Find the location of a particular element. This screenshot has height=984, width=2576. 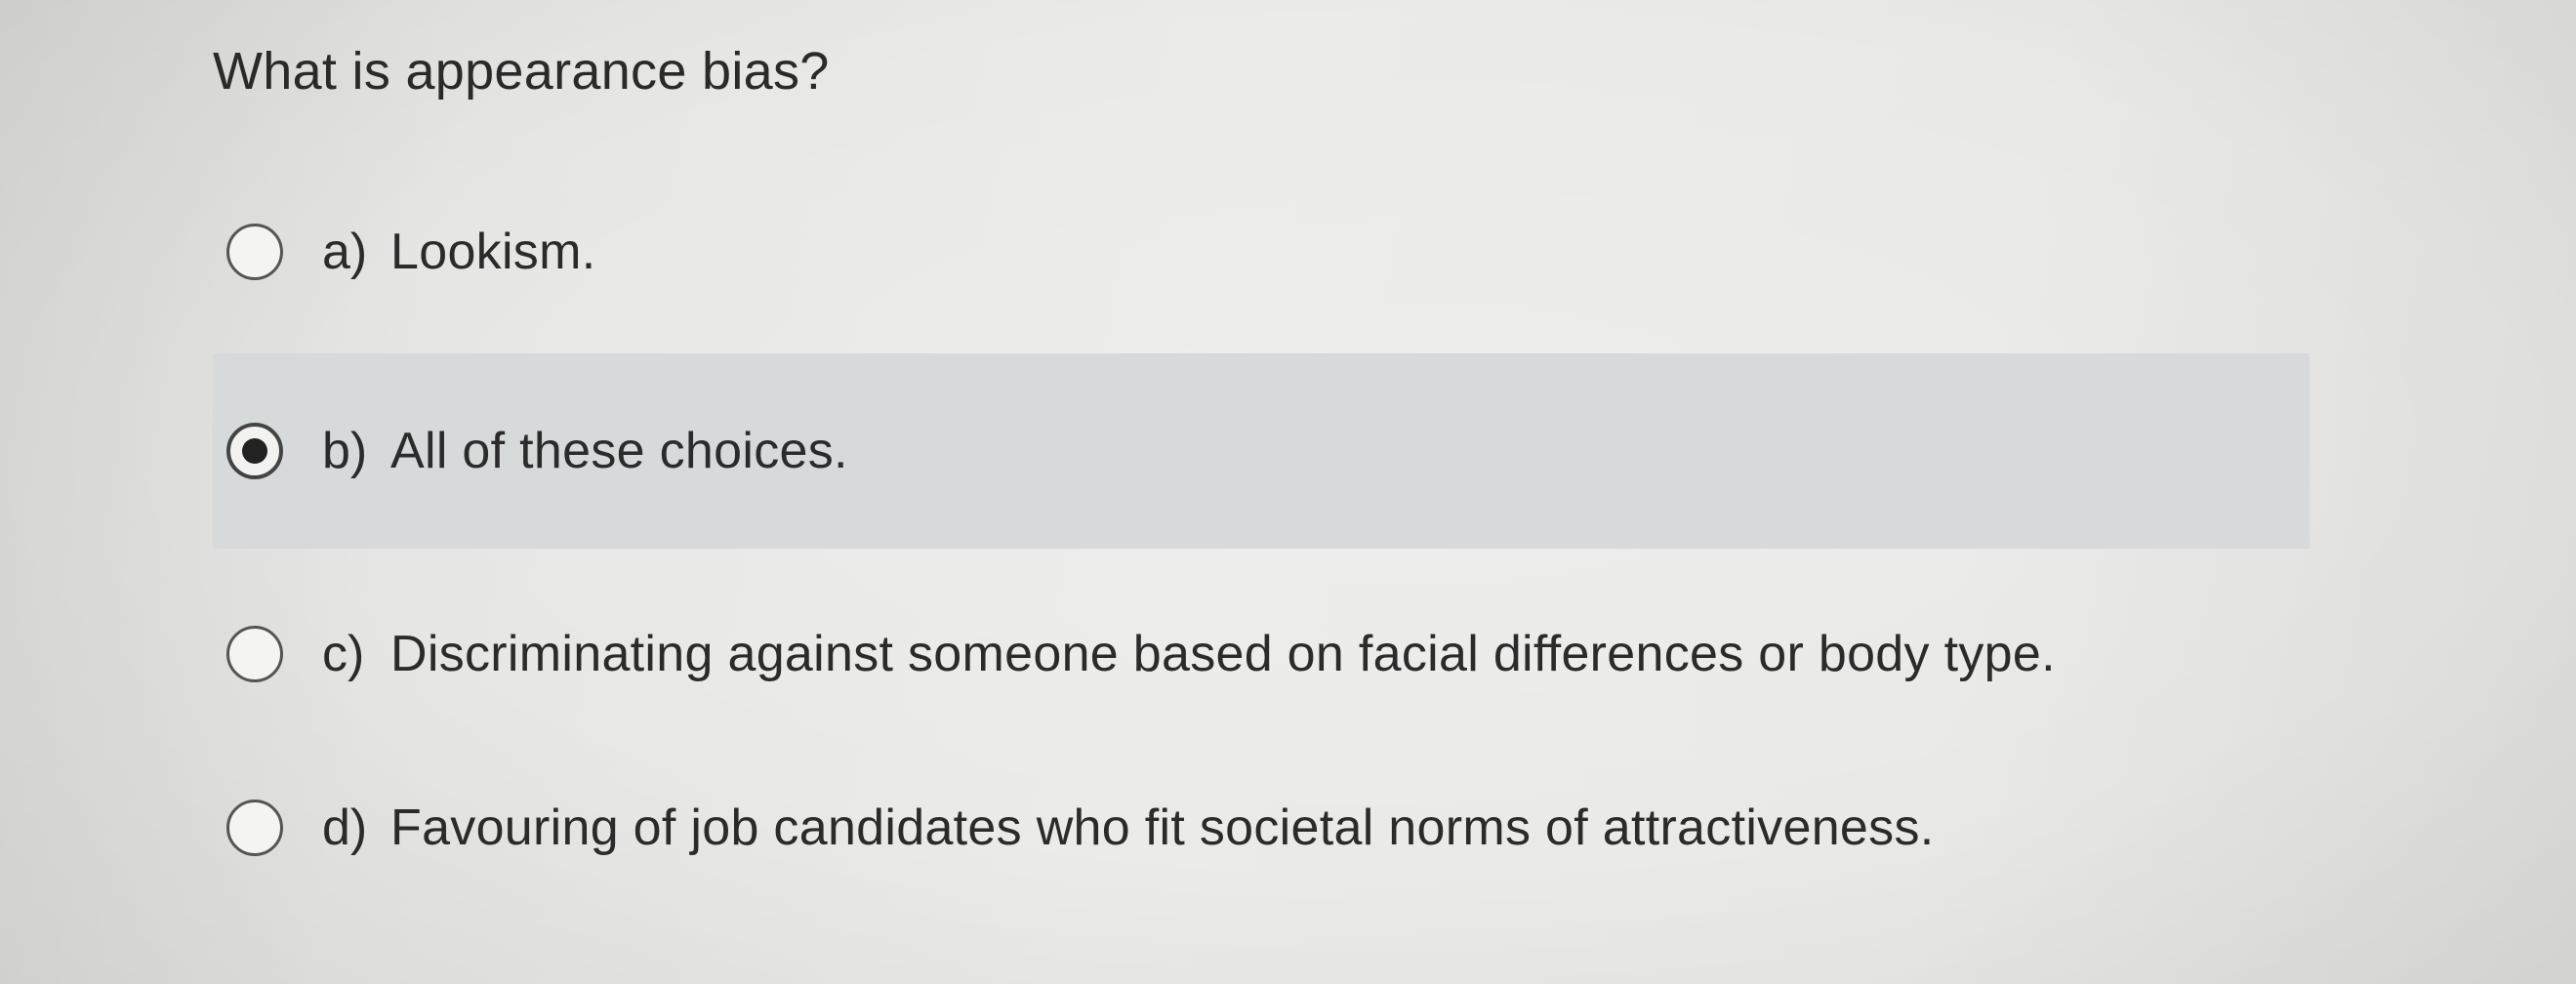

radio-button-a is located at coordinates (254, 252).